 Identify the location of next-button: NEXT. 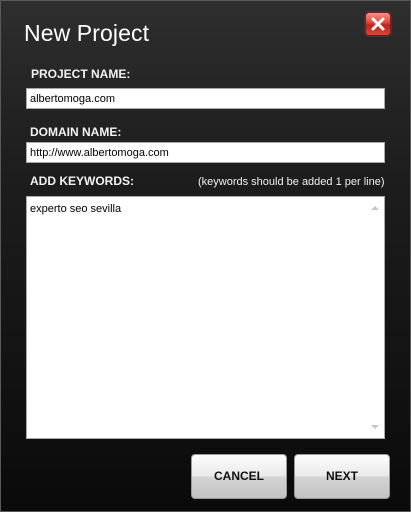
(342, 476).